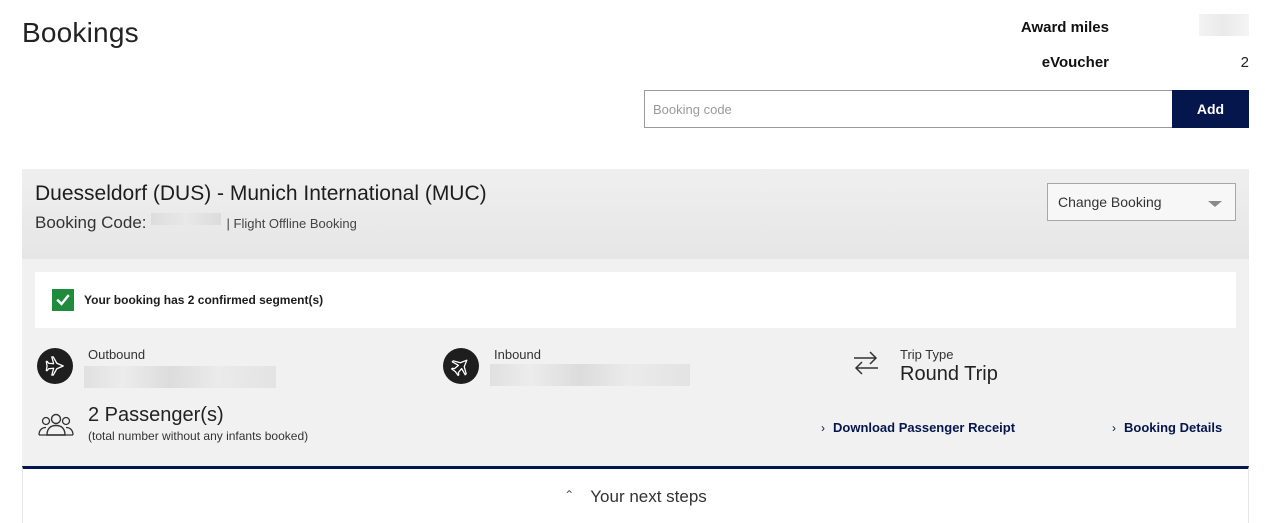  What do you see at coordinates (927, 354) in the screenshot?
I see `trip-type-label: Trip Type` at bounding box center [927, 354].